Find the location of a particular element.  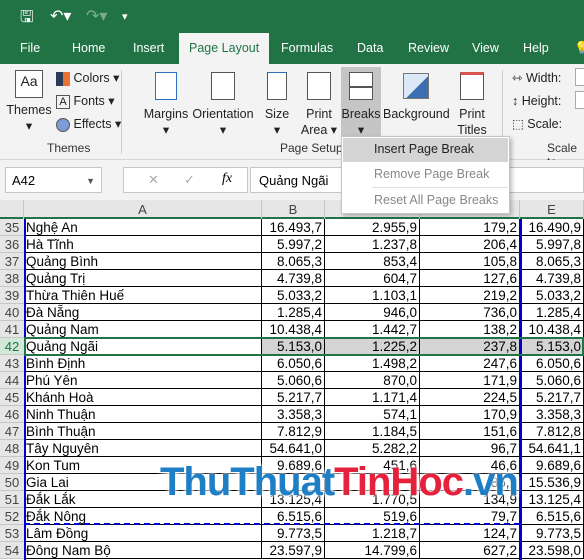

cell-e: 6.050,6 is located at coordinates (552, 363).